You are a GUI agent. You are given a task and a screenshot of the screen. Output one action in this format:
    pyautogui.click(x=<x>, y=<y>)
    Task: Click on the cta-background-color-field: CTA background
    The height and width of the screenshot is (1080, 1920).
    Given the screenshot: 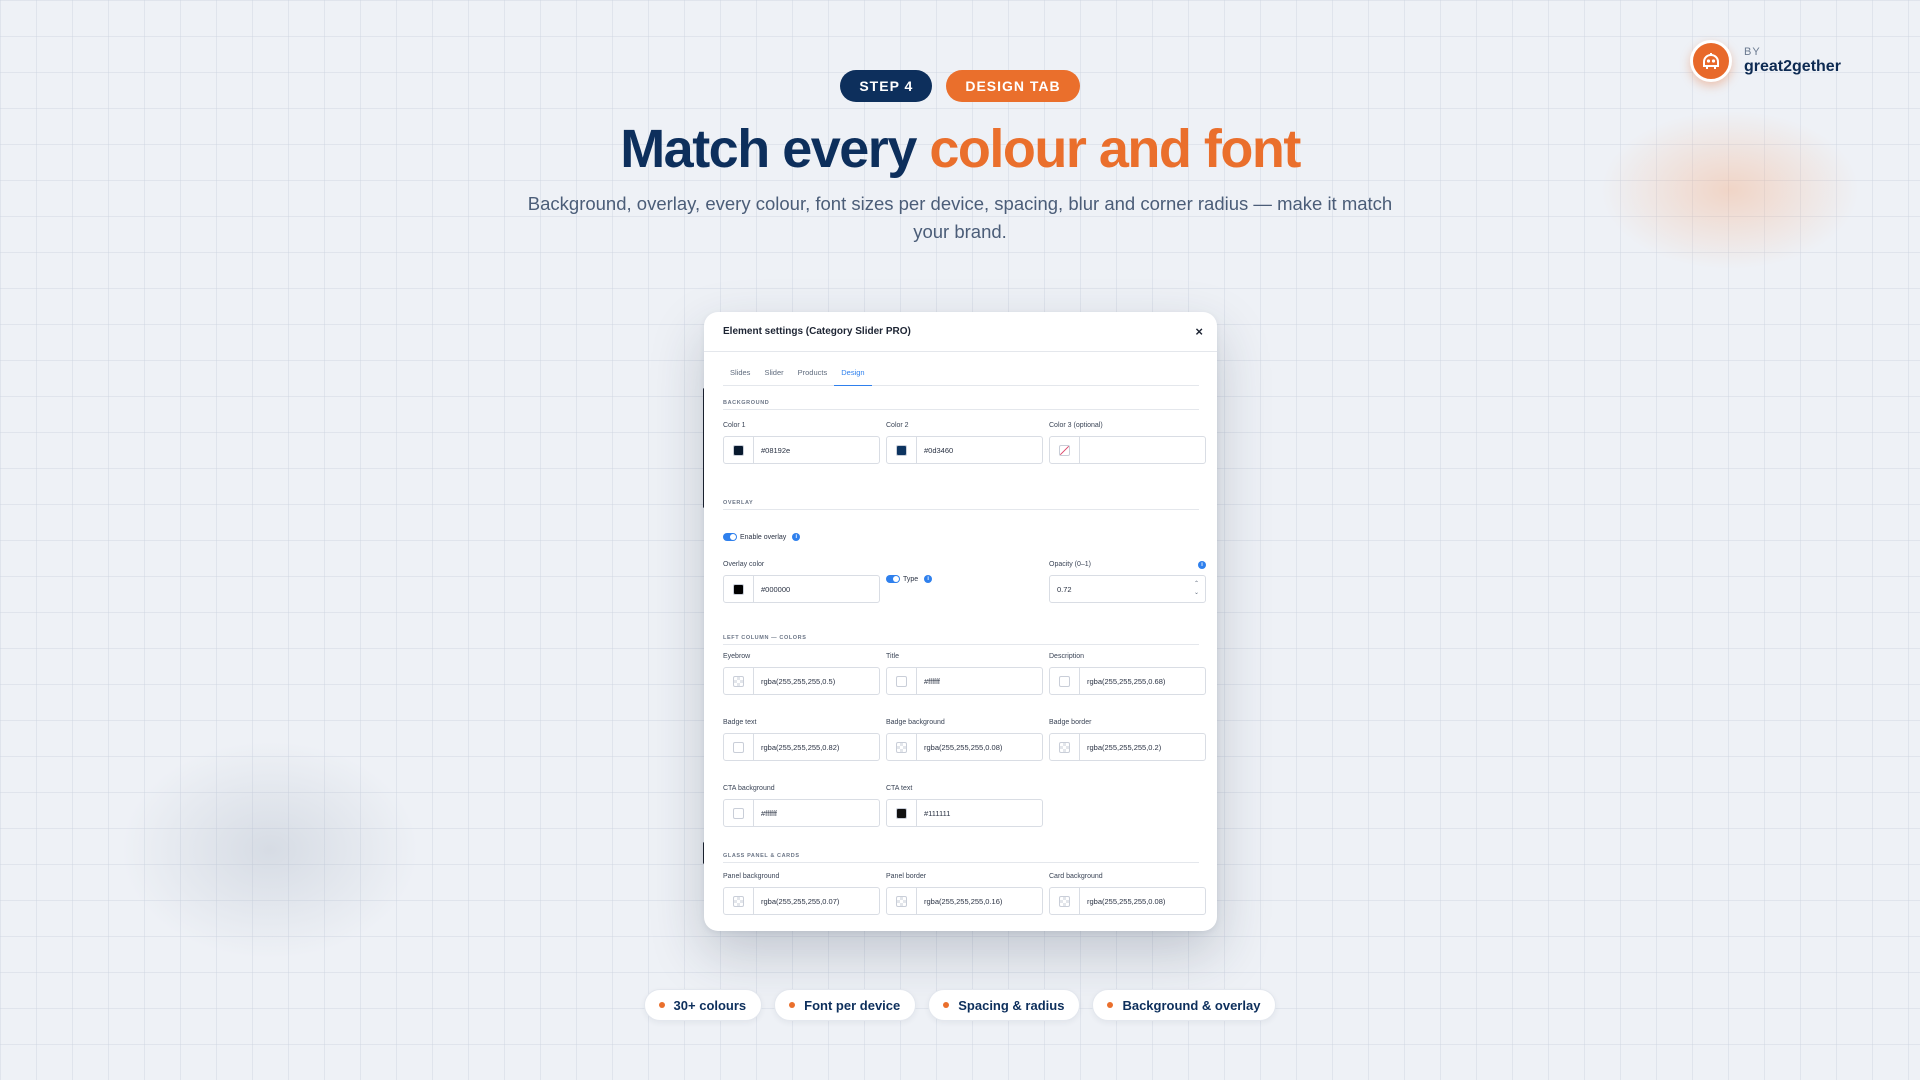 What is the action you would take?
    pyautogui.click(x=801, y=806)
    